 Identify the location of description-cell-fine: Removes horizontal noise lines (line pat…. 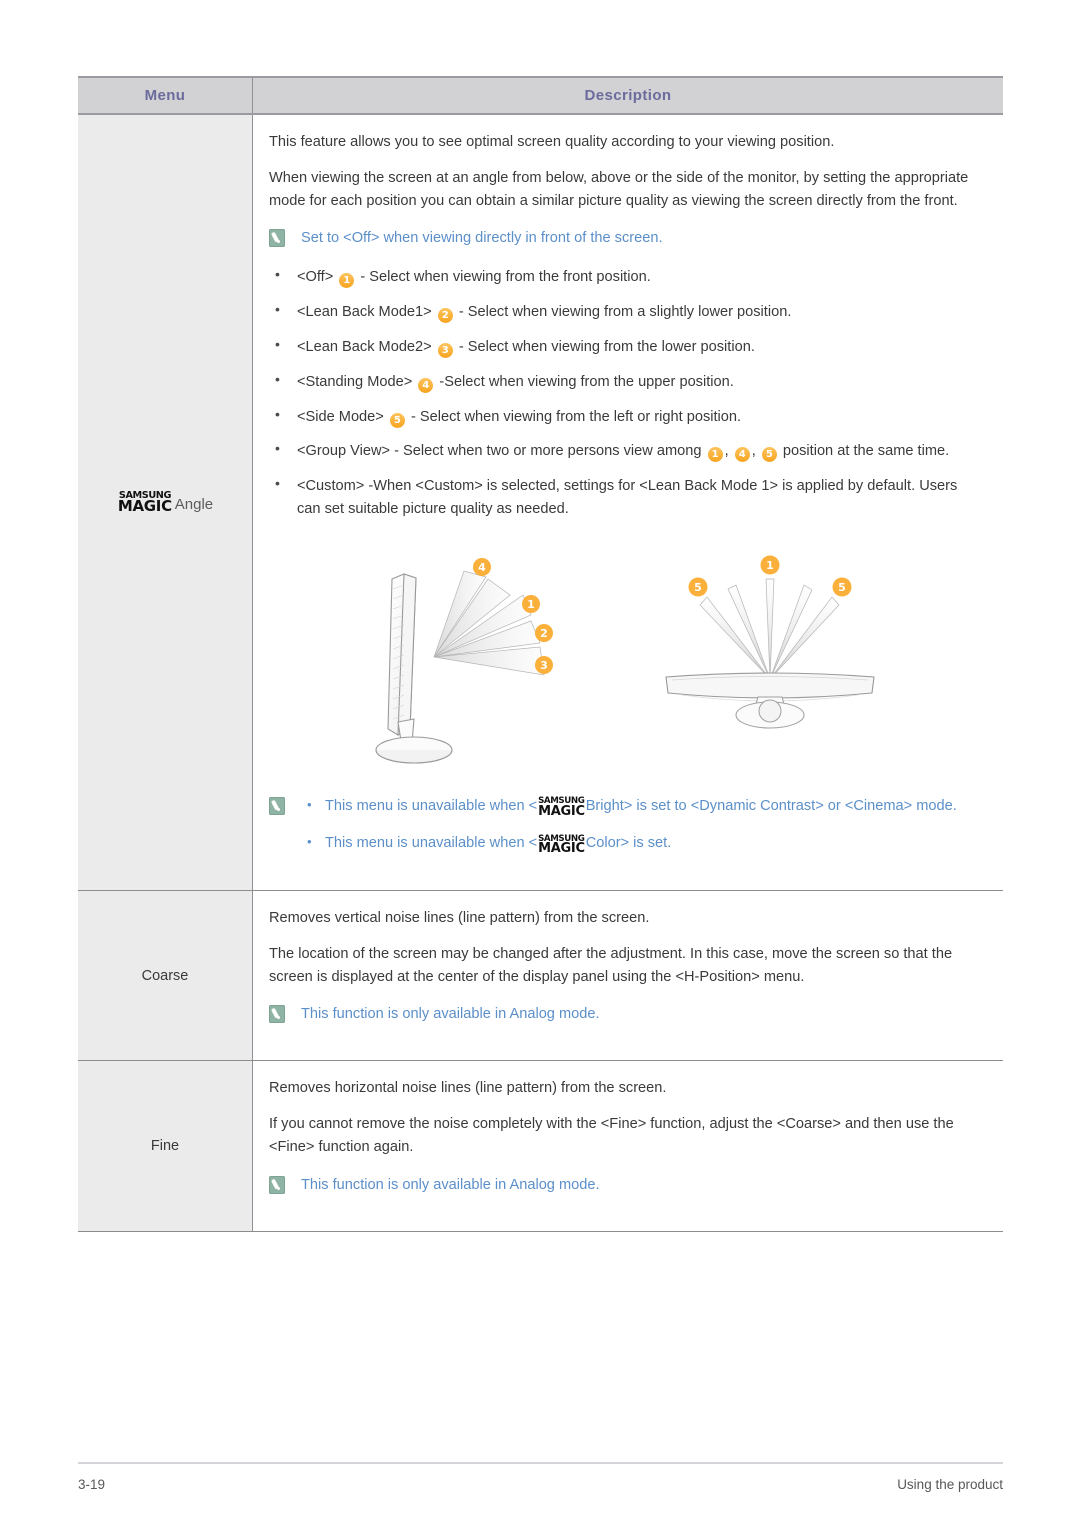
(628, 1146).